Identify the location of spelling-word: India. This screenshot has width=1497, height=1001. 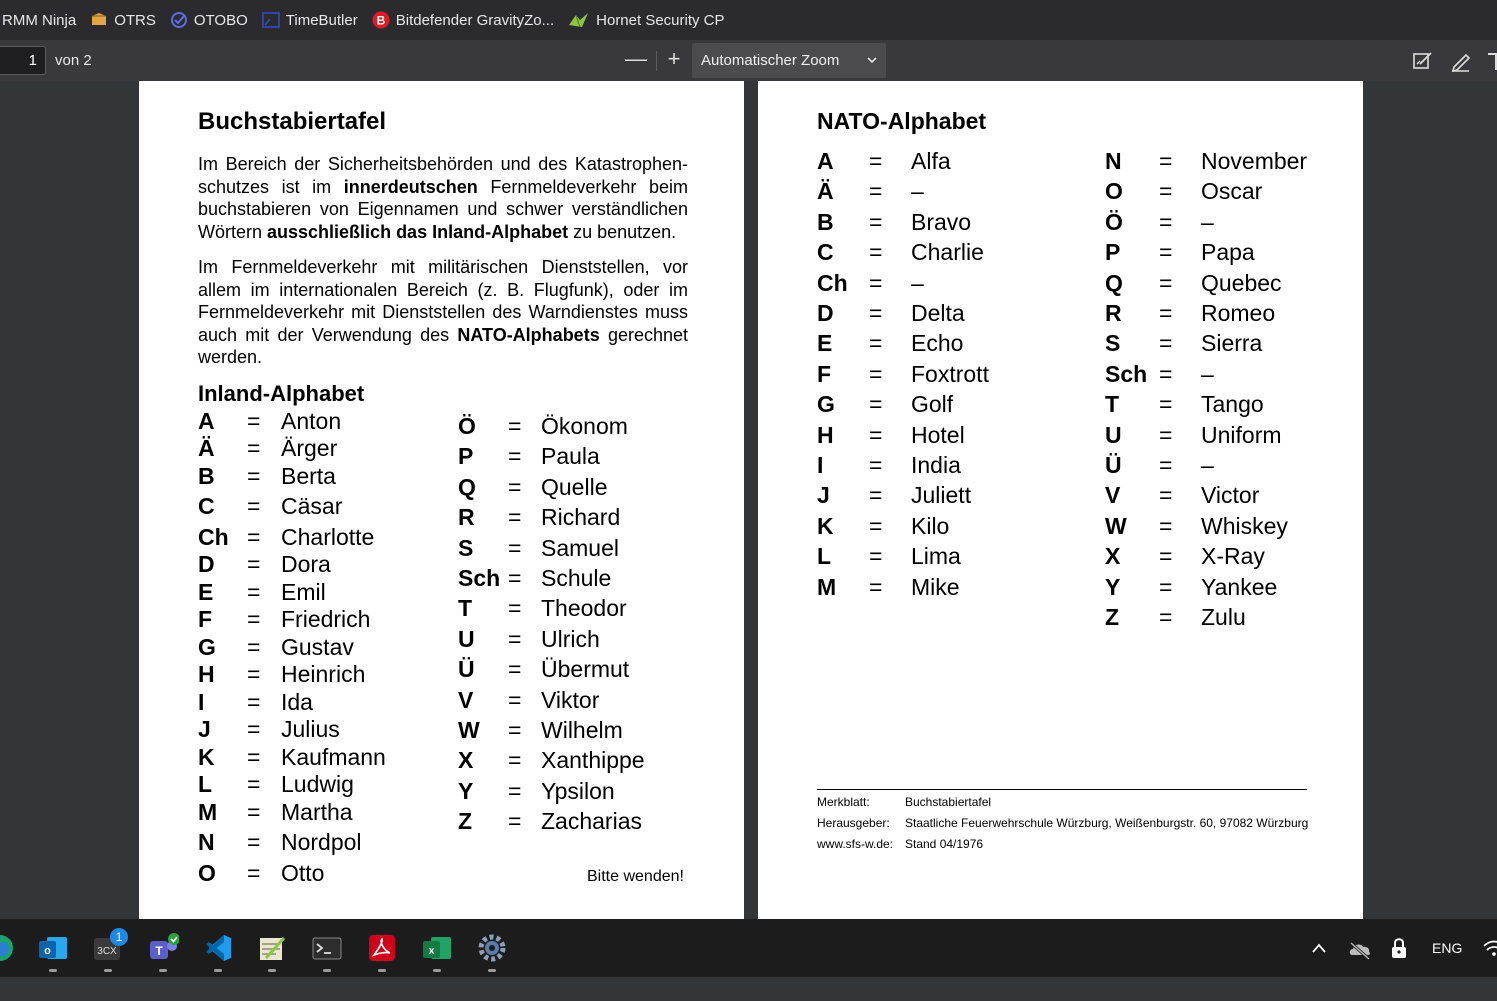
(936, 465).